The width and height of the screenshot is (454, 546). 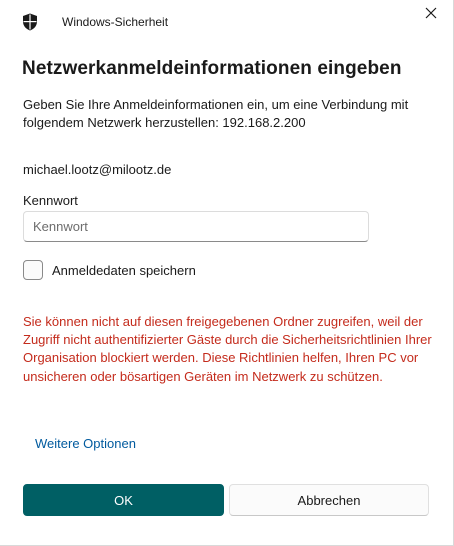 I want to click on shield-icon, so click(x=30, y=22).